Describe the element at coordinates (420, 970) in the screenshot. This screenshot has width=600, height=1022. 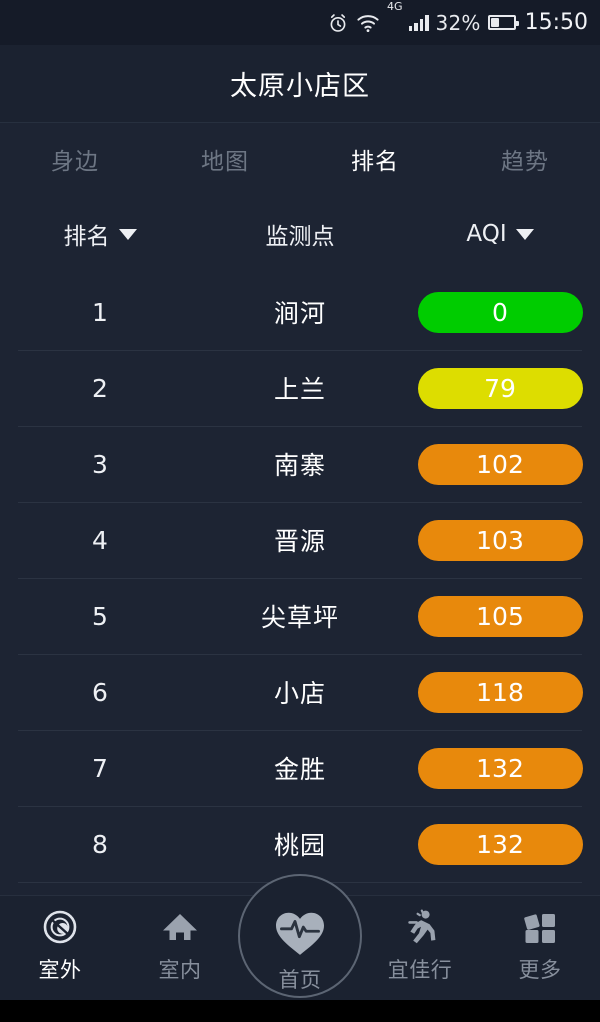
I see `nav-label-travel: 宜佳行` at that location.